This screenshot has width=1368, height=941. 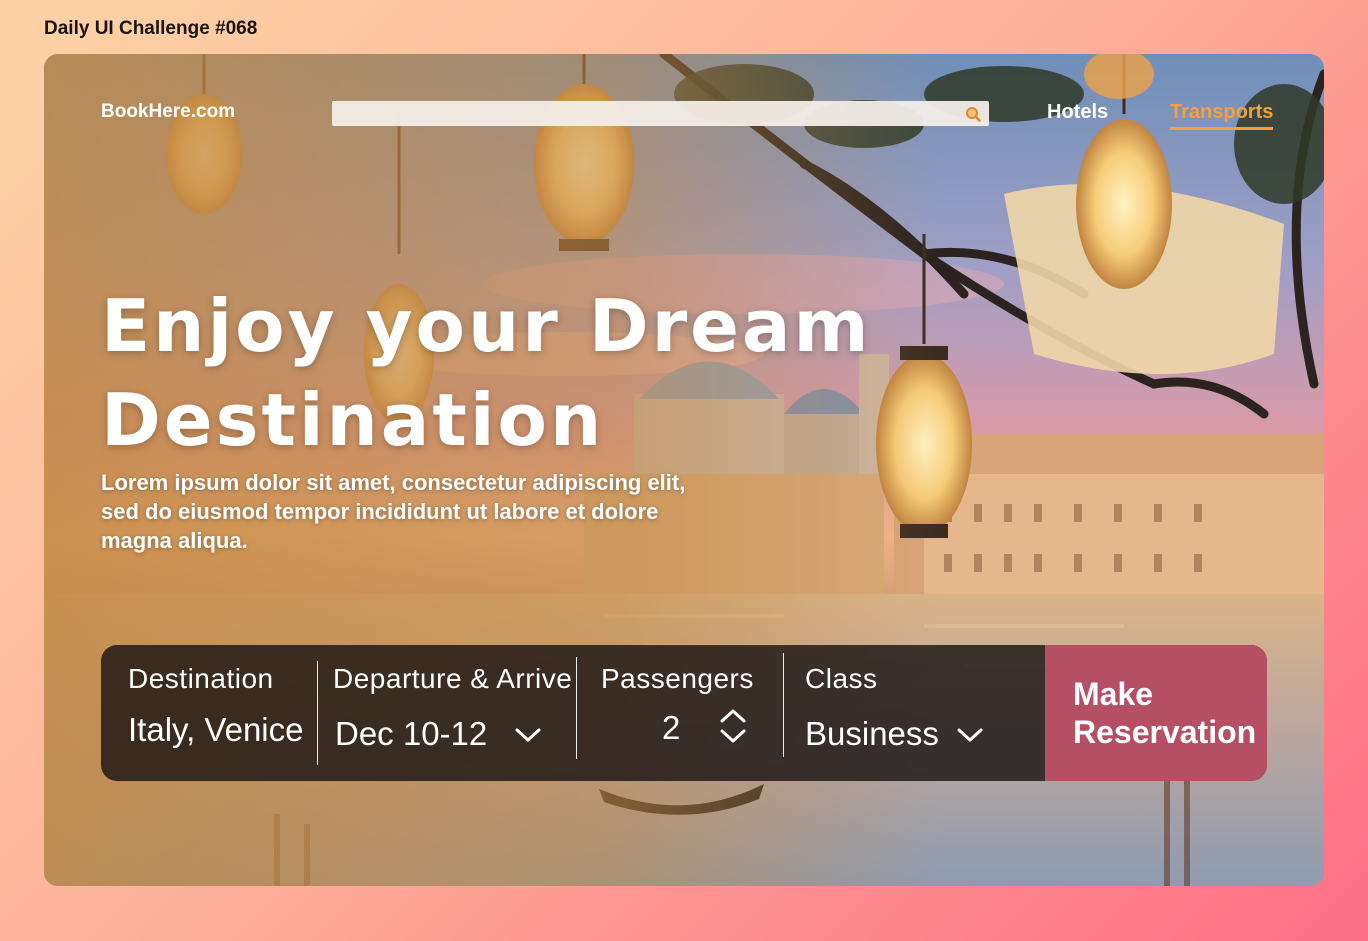 What do you see at coordinates (168, 112) in the screenshot?
I see `site-logo: BookHere.com` at bounding box center [168, 112].